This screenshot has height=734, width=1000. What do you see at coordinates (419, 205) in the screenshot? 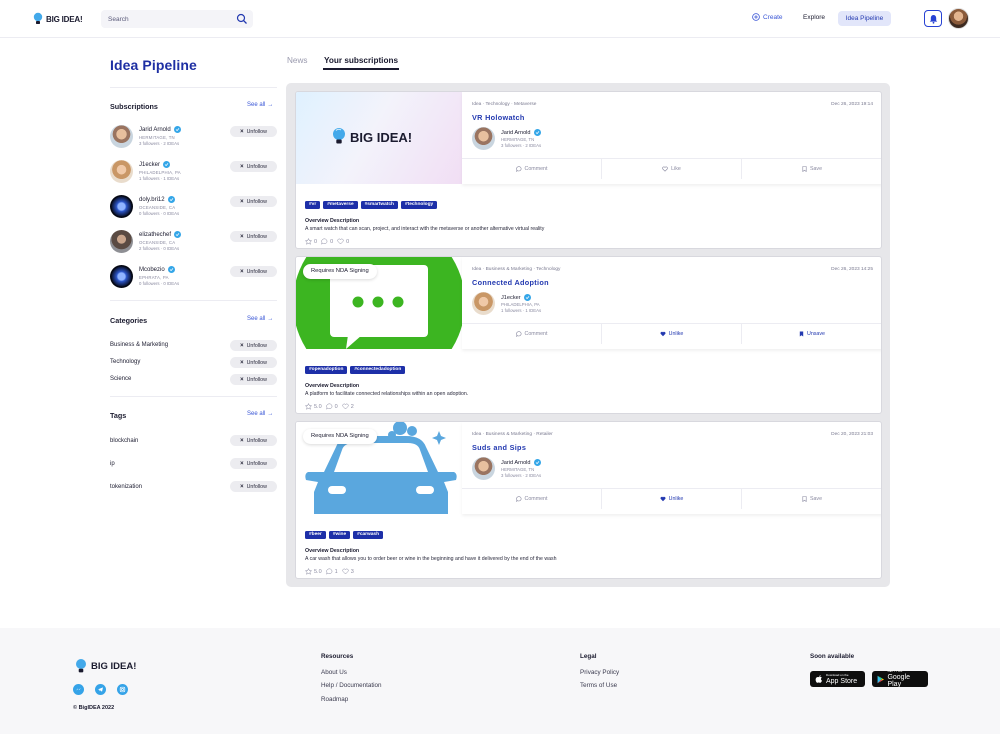
I see `tag-chip: #technology` at bounding box center [419, 205].